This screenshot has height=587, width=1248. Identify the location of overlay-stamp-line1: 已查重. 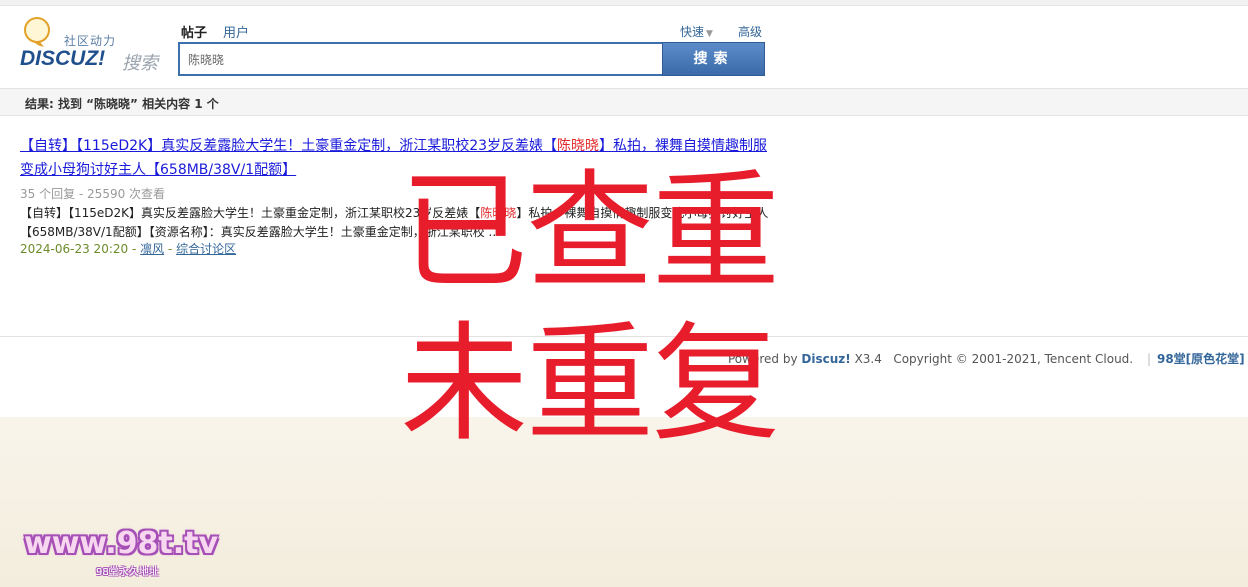
(590, 232).